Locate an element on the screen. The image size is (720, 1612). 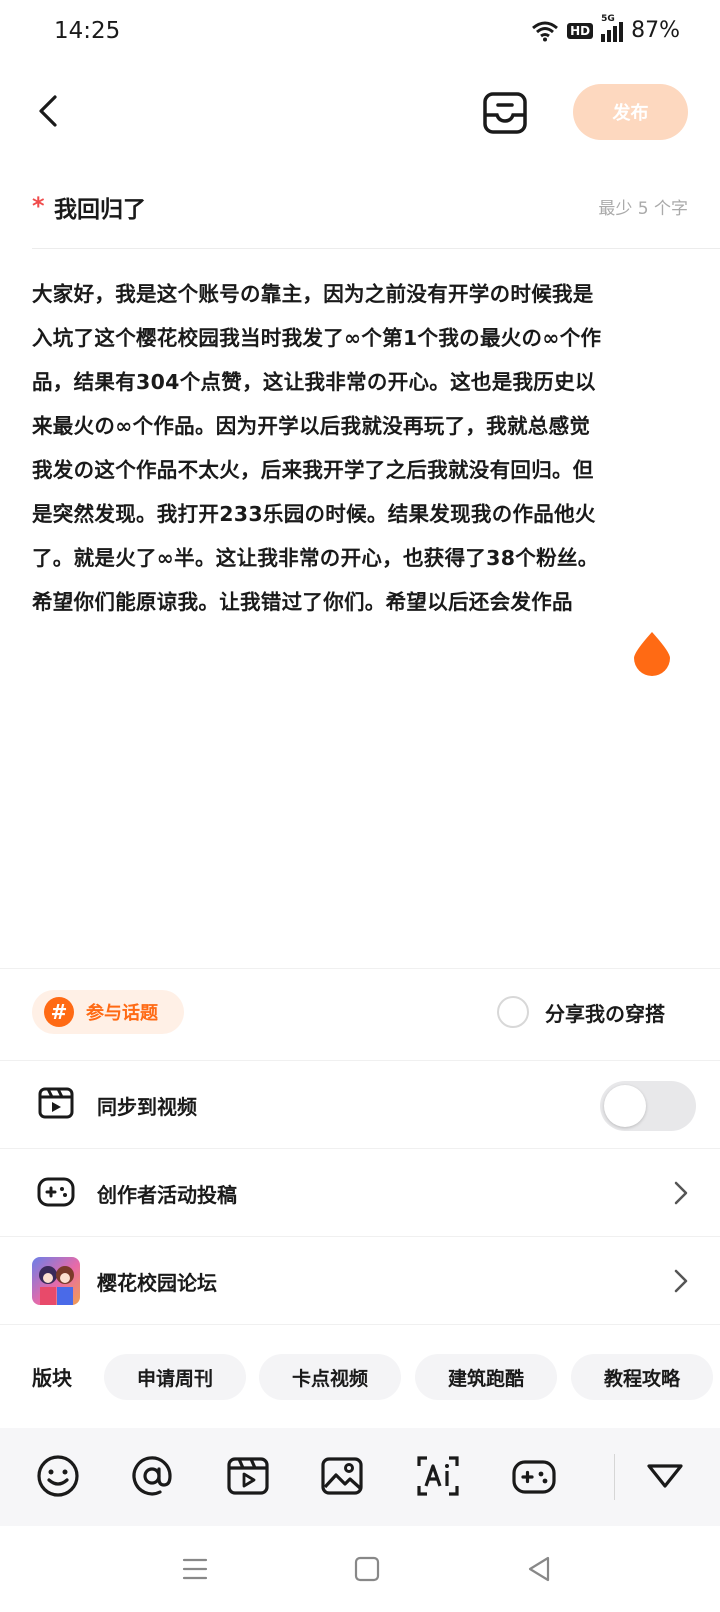
back-triangle-icon is located at coordinates (539, 1569).